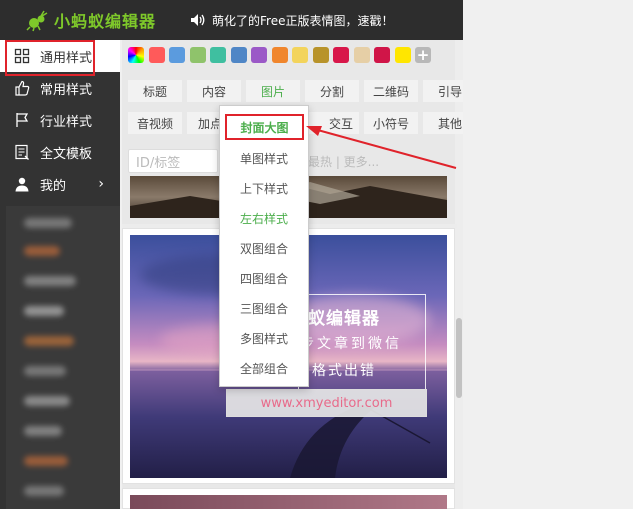  I want to click on sidebar-item-label: 全文模板, so click(66, 154).